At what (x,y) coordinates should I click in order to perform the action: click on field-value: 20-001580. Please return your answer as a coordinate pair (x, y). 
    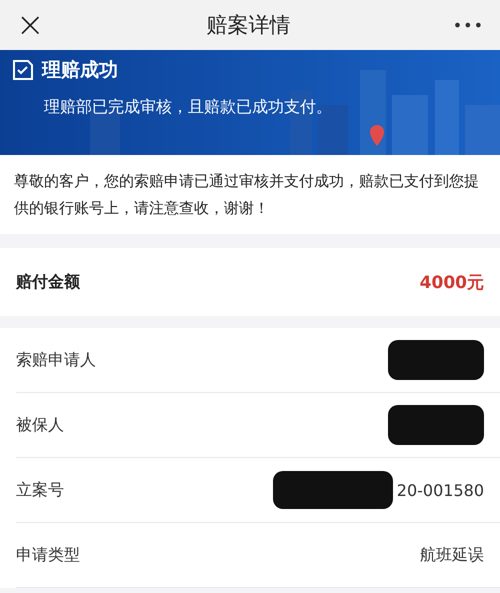
    Looking at the image, I should click on (440, 490).